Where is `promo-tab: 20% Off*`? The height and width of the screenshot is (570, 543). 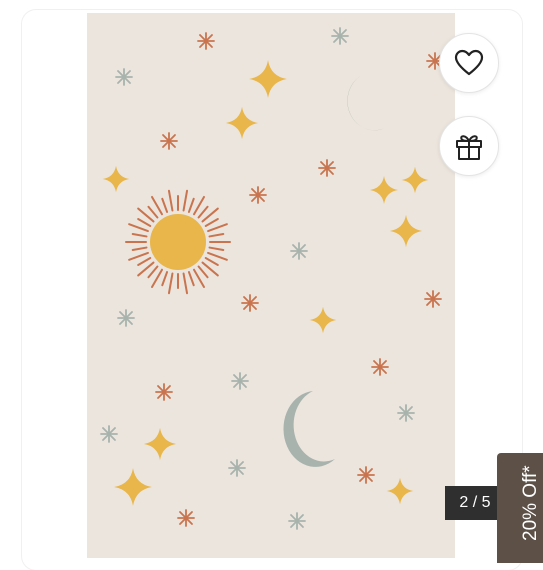
promo-tab: 20% Off* is located at coordinates (520, 508).